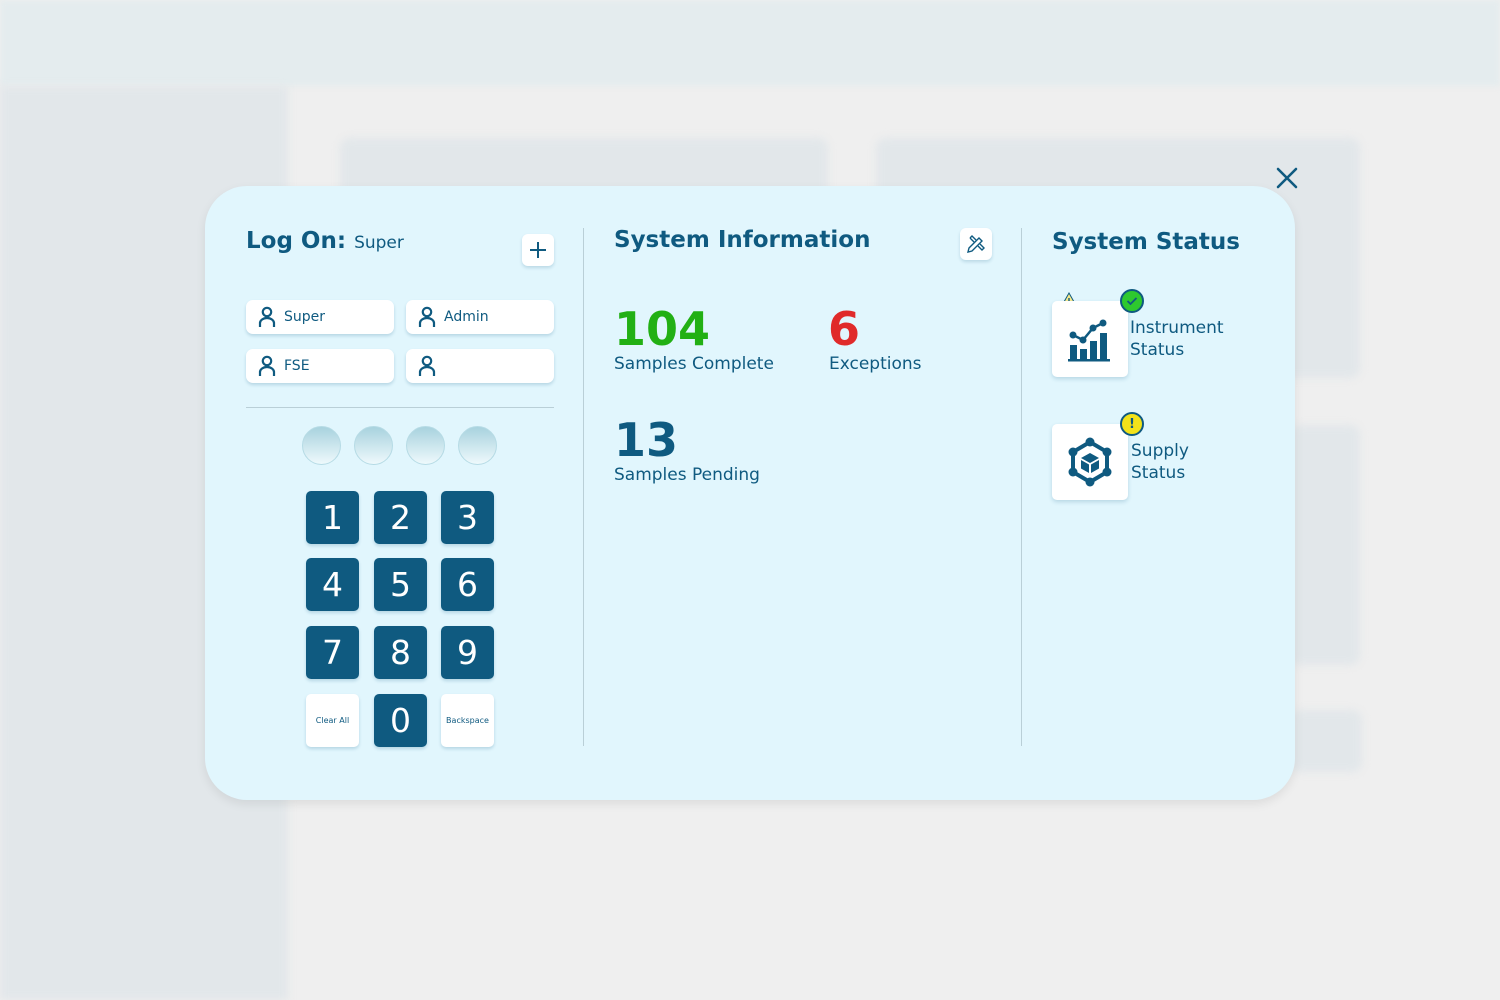 The image size is (1500, 1000). I want to click on divider, so click(400, 407).